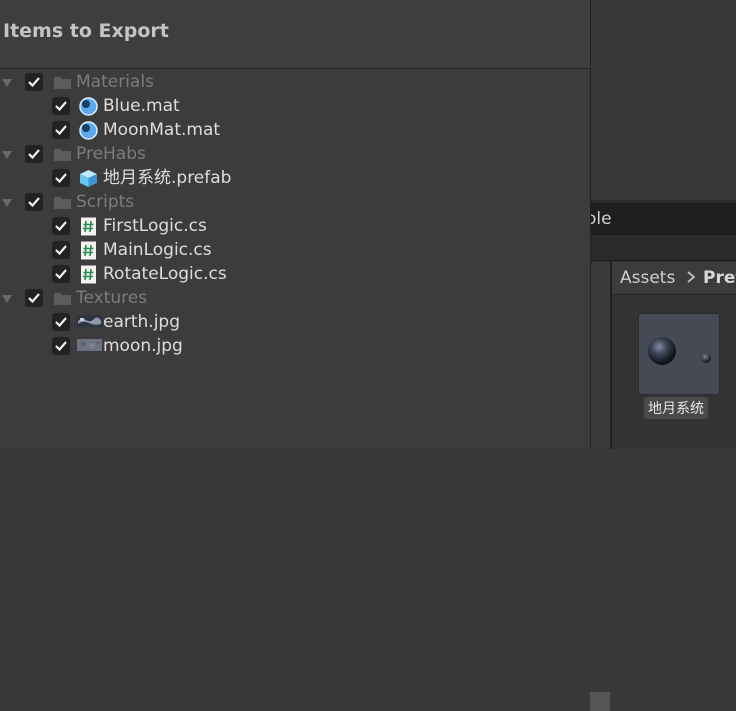 The image size is (736, 711). What do you see at coordinates (295, 34) in the screenshot?
I see `dialog-header: Items to Export` at bounding box center [295, 34].